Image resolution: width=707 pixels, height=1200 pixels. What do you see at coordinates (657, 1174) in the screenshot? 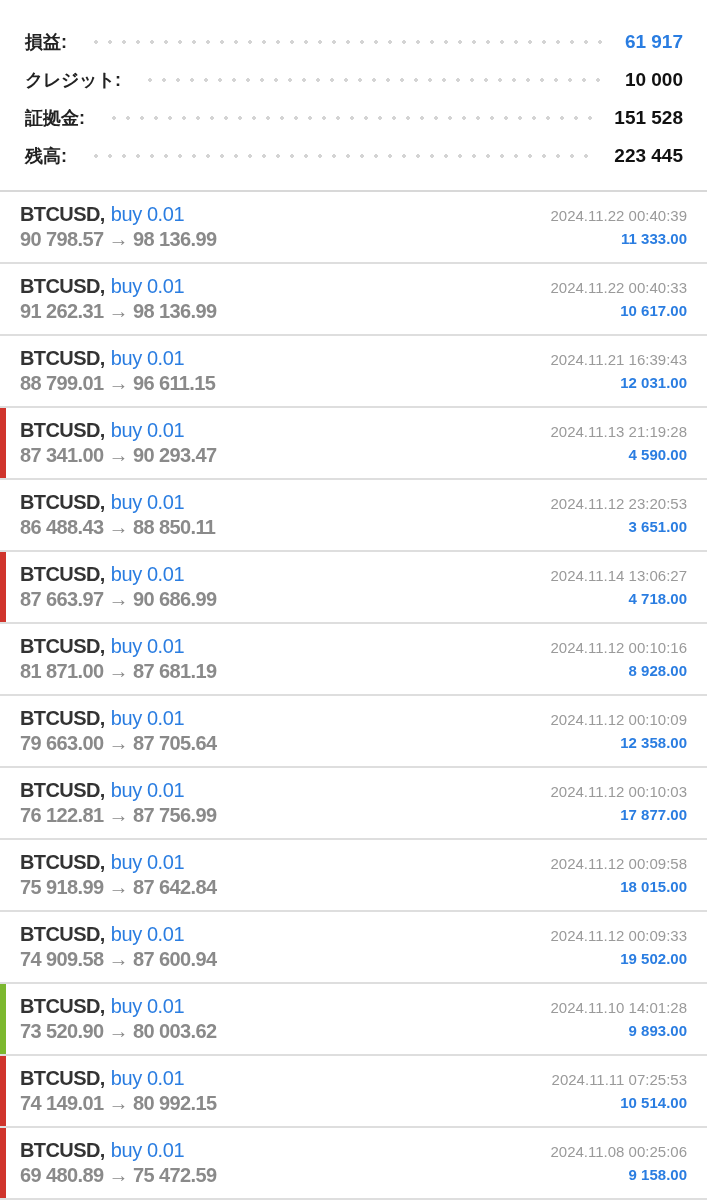
I see `profit-value: 9 158.00` at bounding box center [657, 1174].